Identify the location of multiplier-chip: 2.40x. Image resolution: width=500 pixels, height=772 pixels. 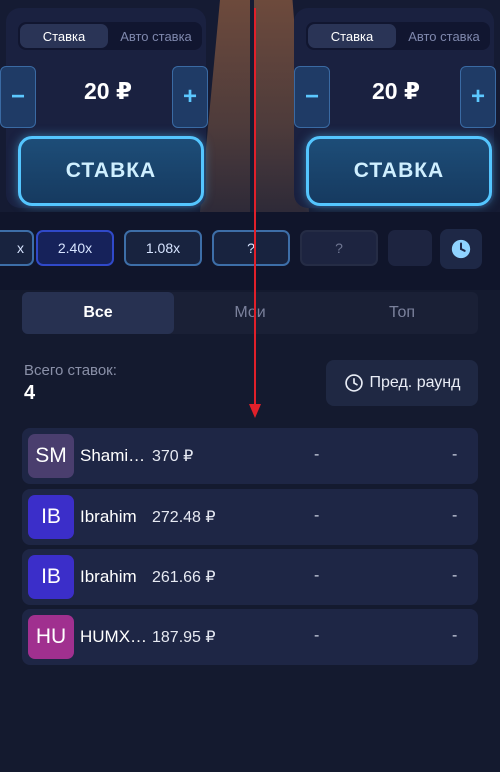
(75, 248).